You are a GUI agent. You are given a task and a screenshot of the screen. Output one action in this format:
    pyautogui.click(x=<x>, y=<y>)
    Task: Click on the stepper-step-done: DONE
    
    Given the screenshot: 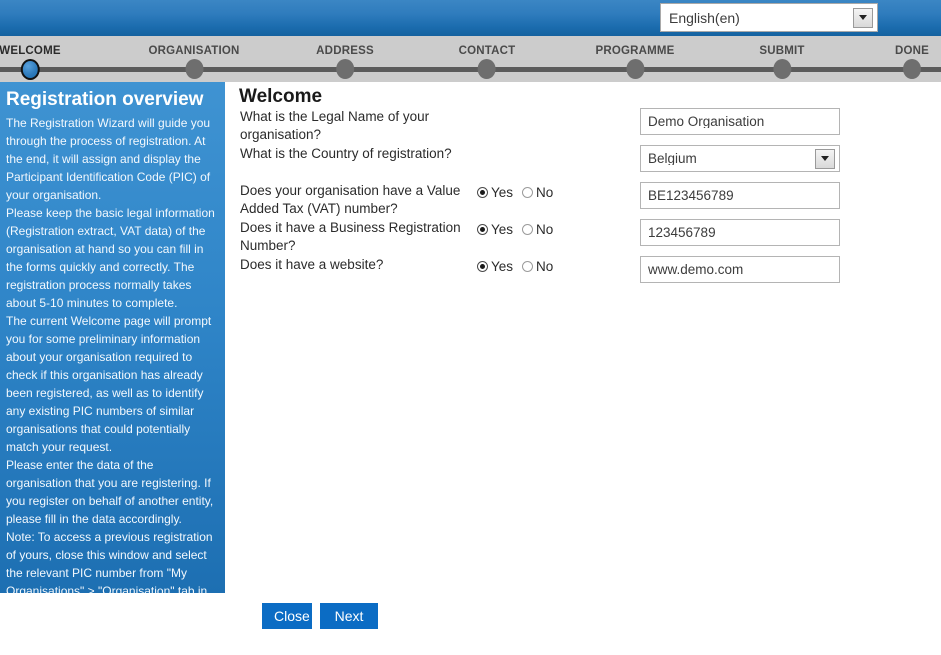 What is the action you would take?
    pyautogui.click(x=912, y=59)
    